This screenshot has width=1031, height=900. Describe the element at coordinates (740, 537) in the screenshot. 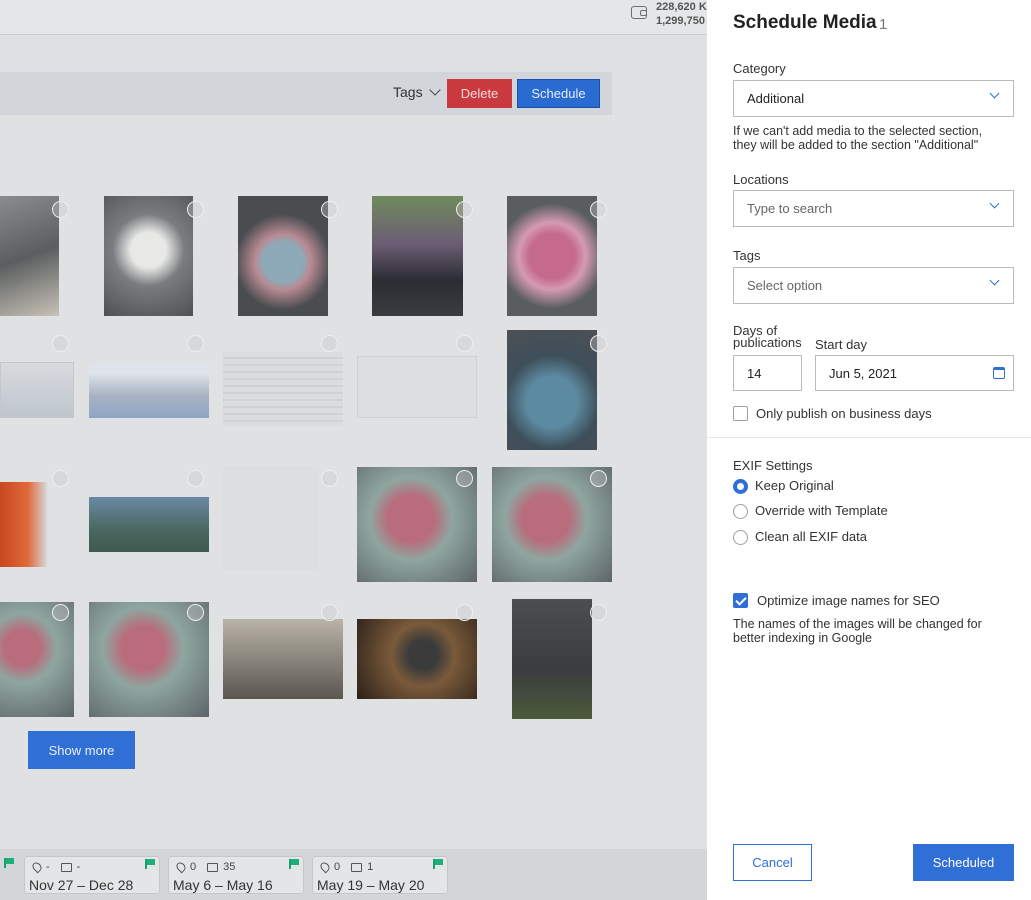

I see `exif-clean-all-radio` at that location.